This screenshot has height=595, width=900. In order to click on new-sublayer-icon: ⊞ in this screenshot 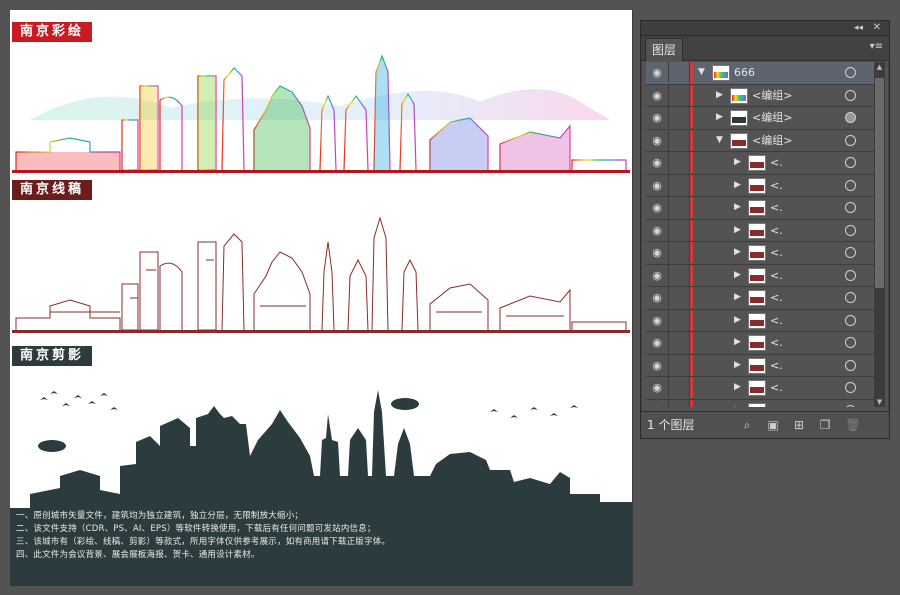, I will do `click(799, 425)`.